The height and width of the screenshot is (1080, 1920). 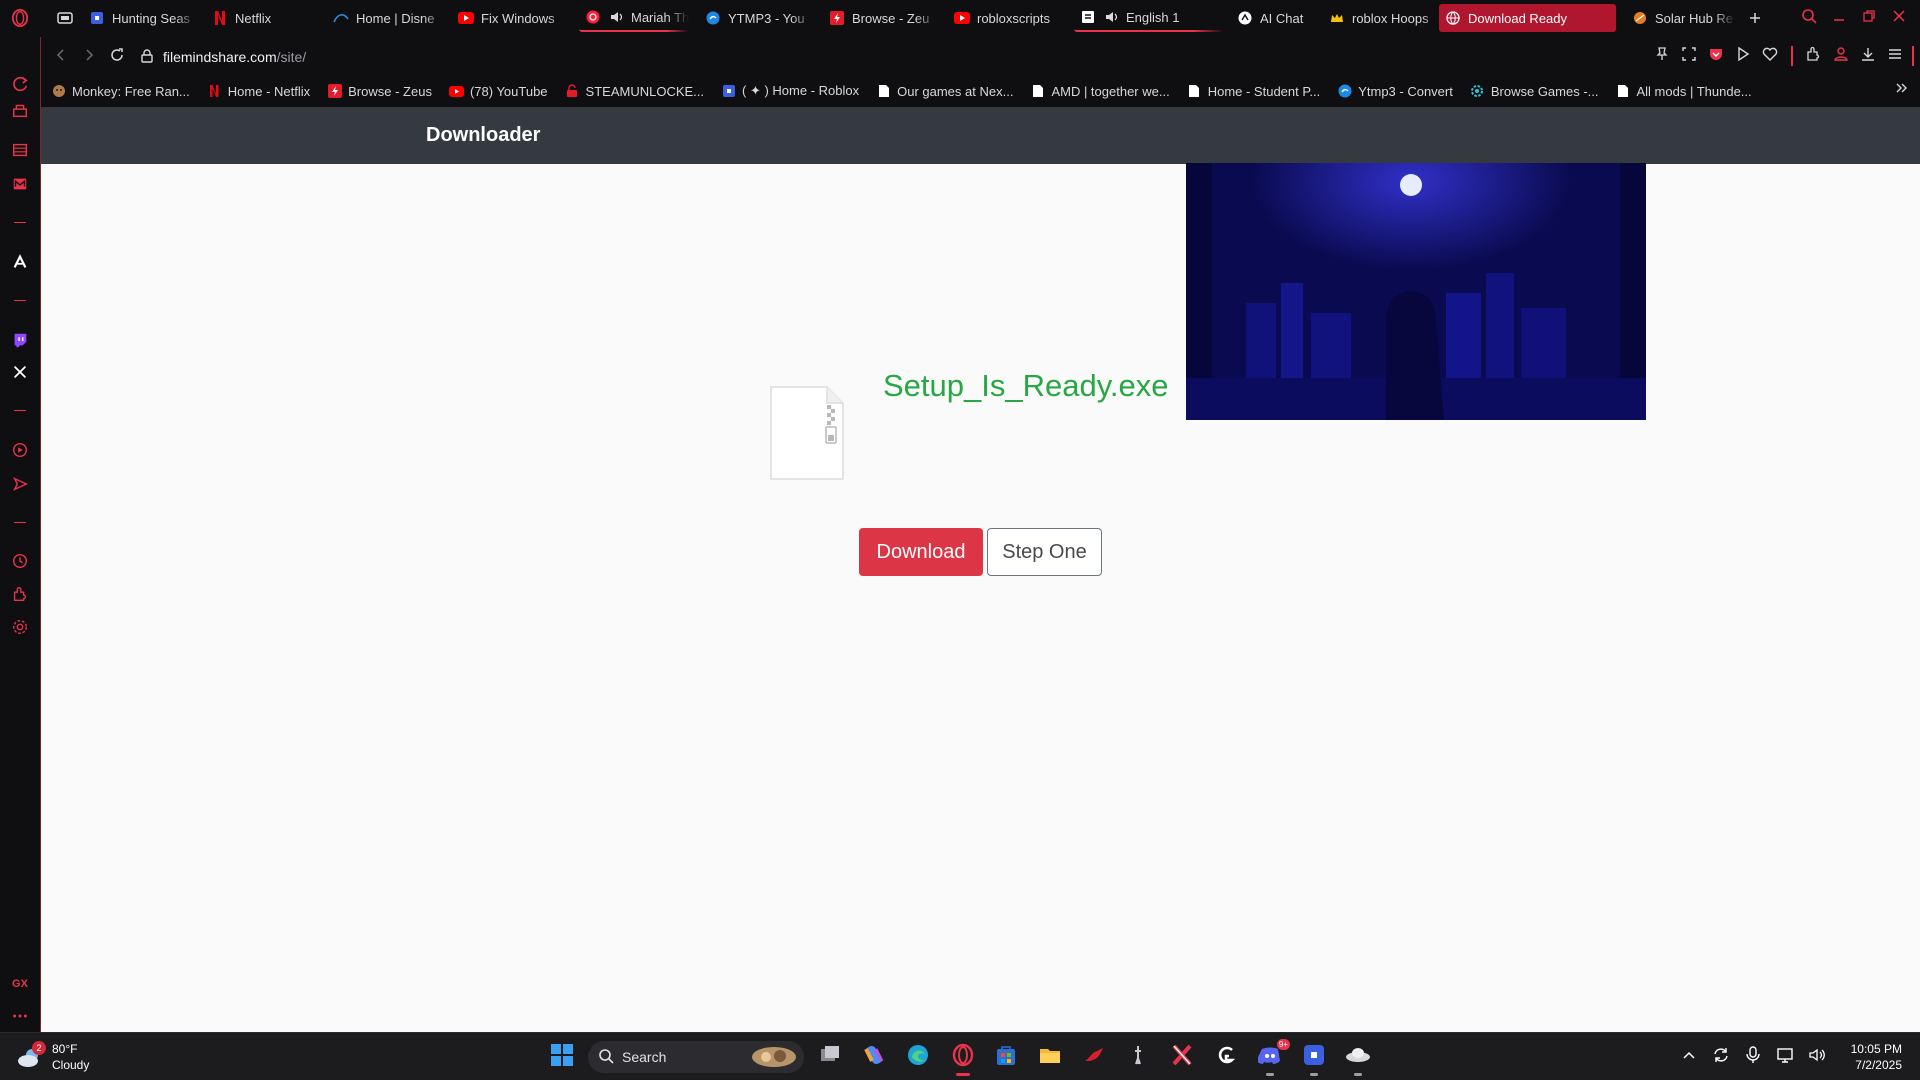 What do you see at coordinates (1814, 56) in the screenshot?
I see `extensions-button` at bounding box center [1814, 56].